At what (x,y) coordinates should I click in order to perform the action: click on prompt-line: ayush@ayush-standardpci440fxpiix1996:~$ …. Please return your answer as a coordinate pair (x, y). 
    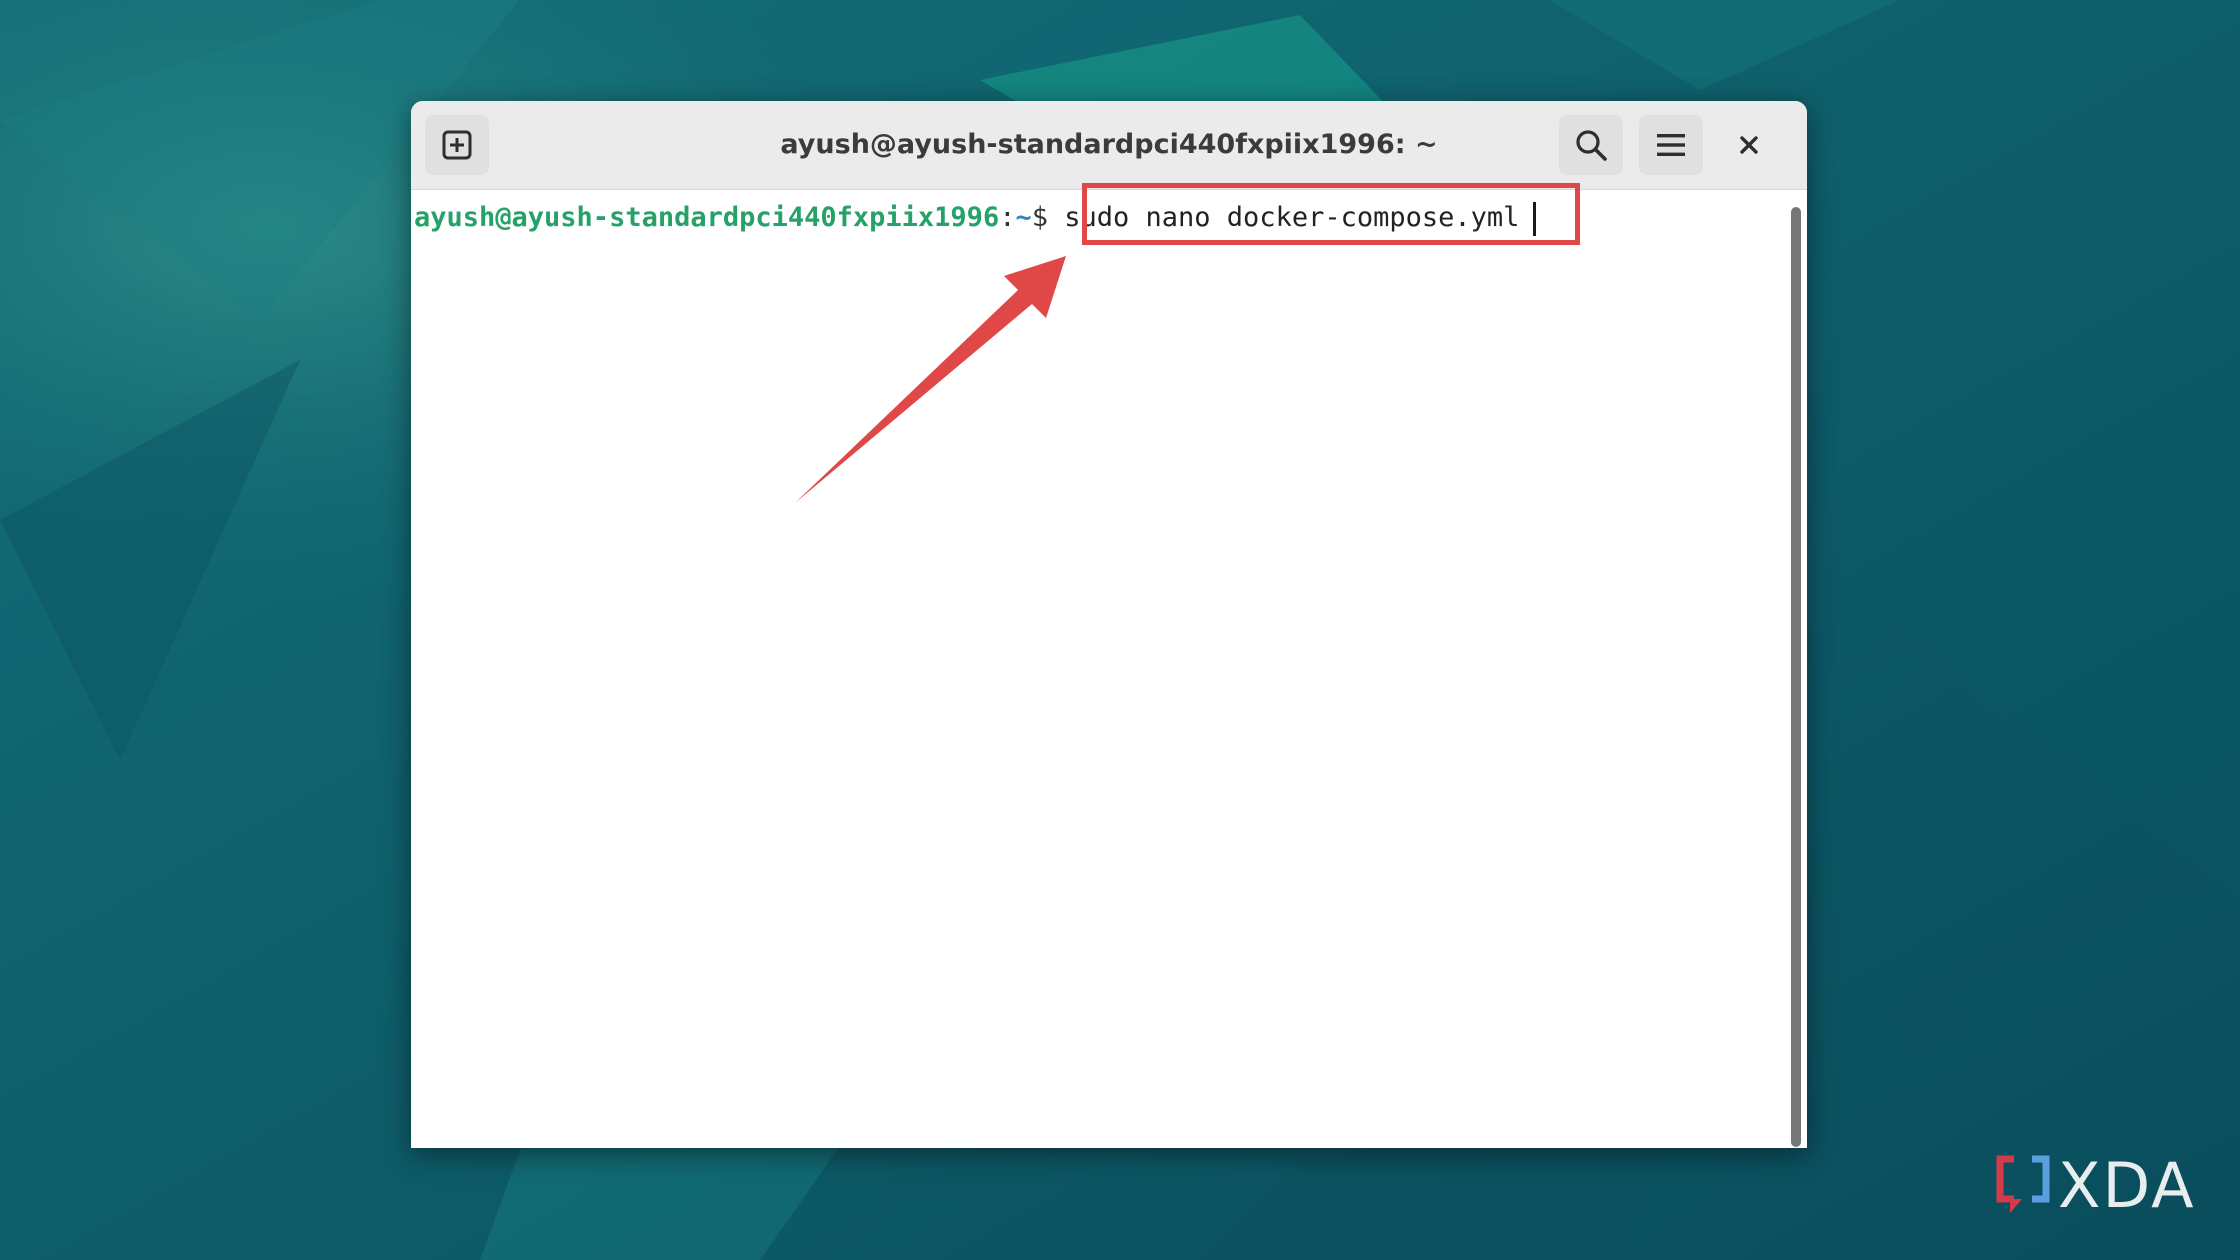
    Looking at the image, I should click on (975, 218).